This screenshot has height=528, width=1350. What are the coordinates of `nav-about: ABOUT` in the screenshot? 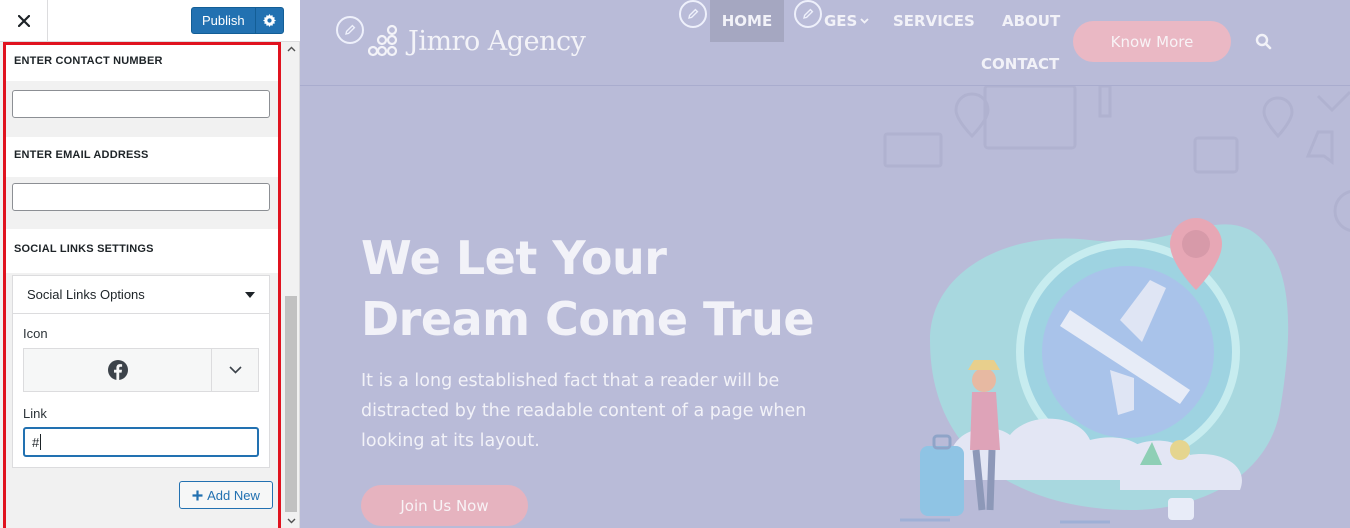 It's located at (1031, 21).